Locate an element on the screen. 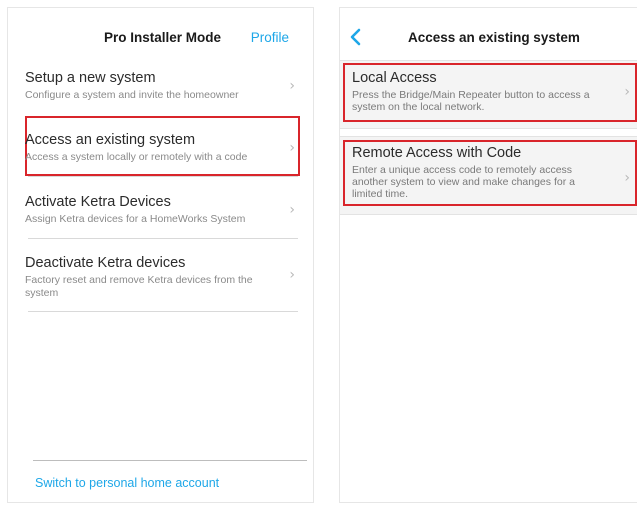  menu-item-title: Access an existing system is located at coordinates (110, 140).